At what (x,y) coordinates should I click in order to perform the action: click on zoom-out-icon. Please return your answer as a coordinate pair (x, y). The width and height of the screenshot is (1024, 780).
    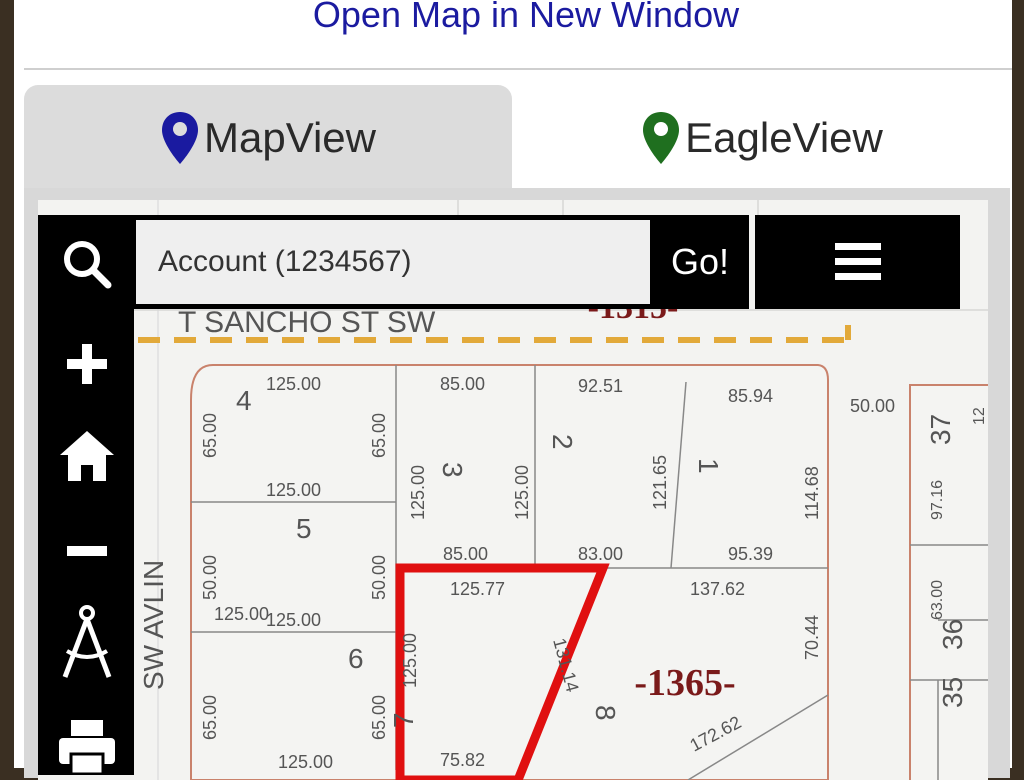
    Looking at the image, I should click on (87, 551).